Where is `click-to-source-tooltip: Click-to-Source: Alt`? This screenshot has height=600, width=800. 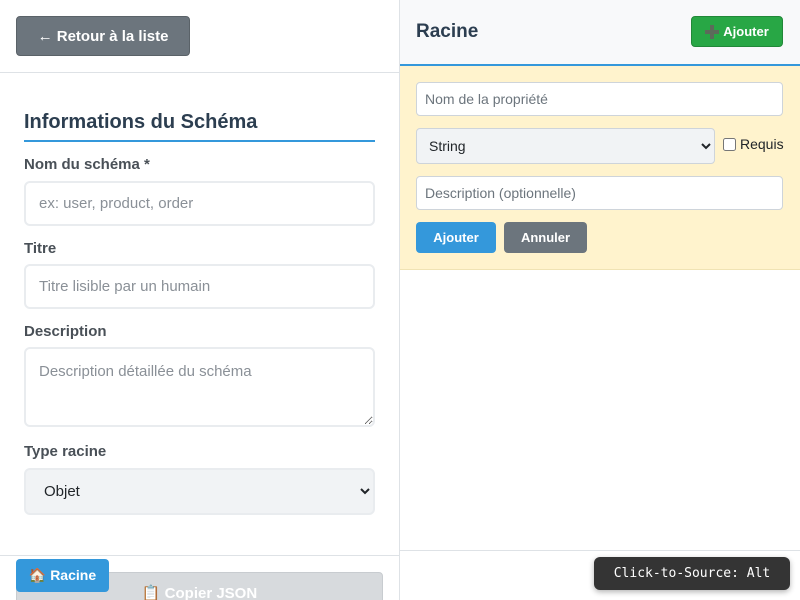 click-to-source-tooltip: Click-to-Source: Alt is located at coordinates (692, 573).